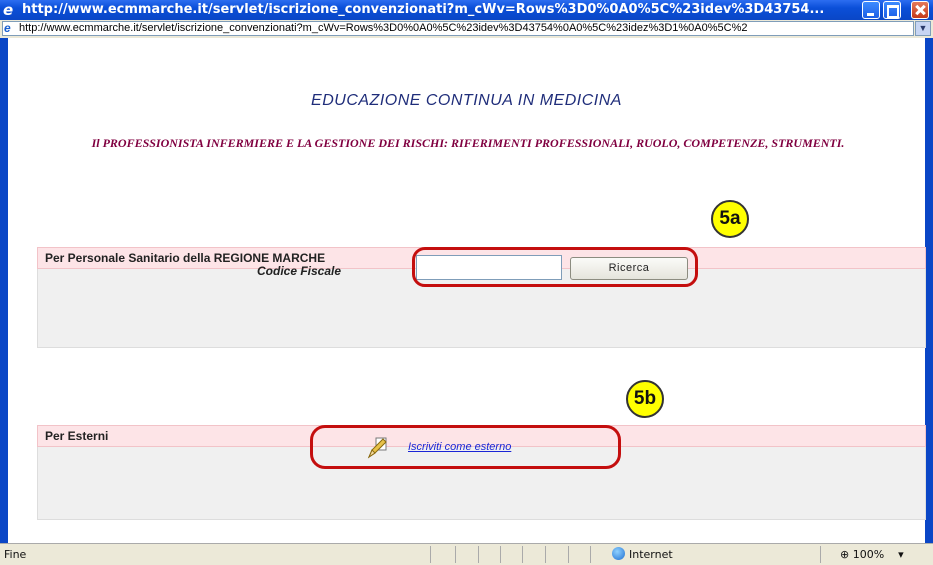 The image size is (933, 565). I want to click on security-zone: Internet, so click(642, 554).